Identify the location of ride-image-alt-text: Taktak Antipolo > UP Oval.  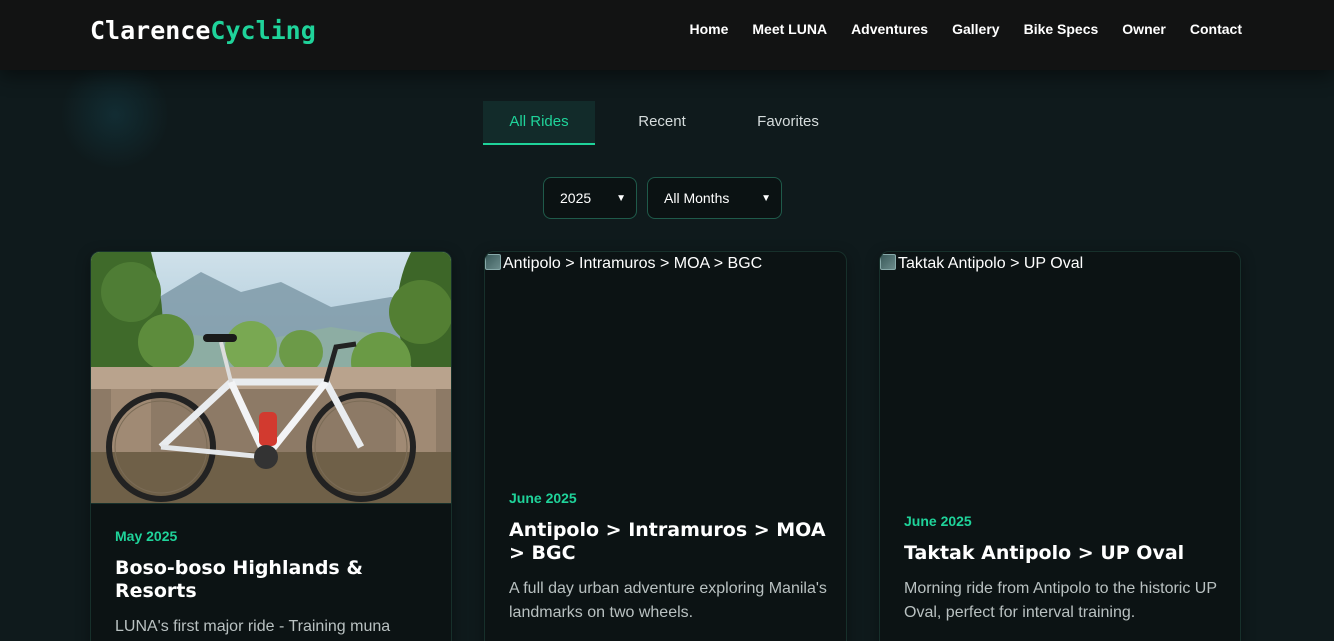
(991, 263).